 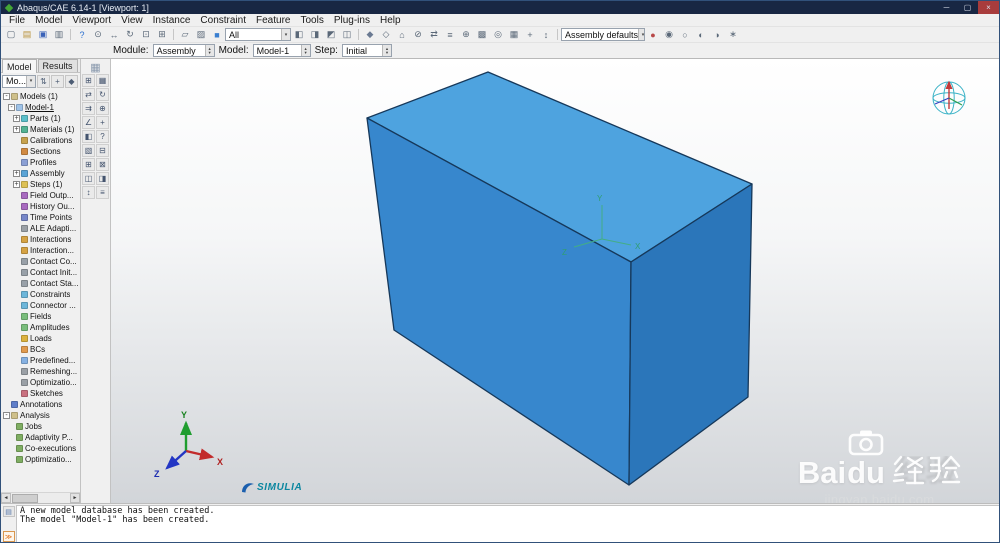 What do you see at coordinates (40, 140) in the screenshot?
I see `tree-item: Calibrations` at bounding box center [40, 140].